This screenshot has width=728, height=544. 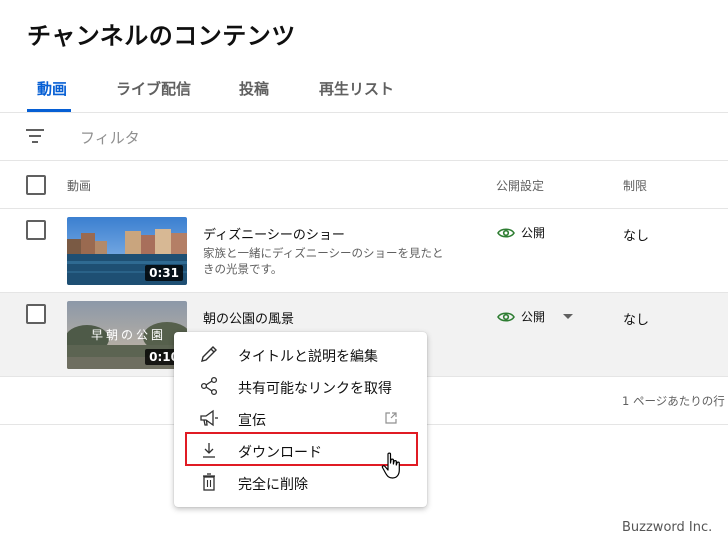 I want to click on video-title: 朝の公園の風景, so click(x=248, y=317).